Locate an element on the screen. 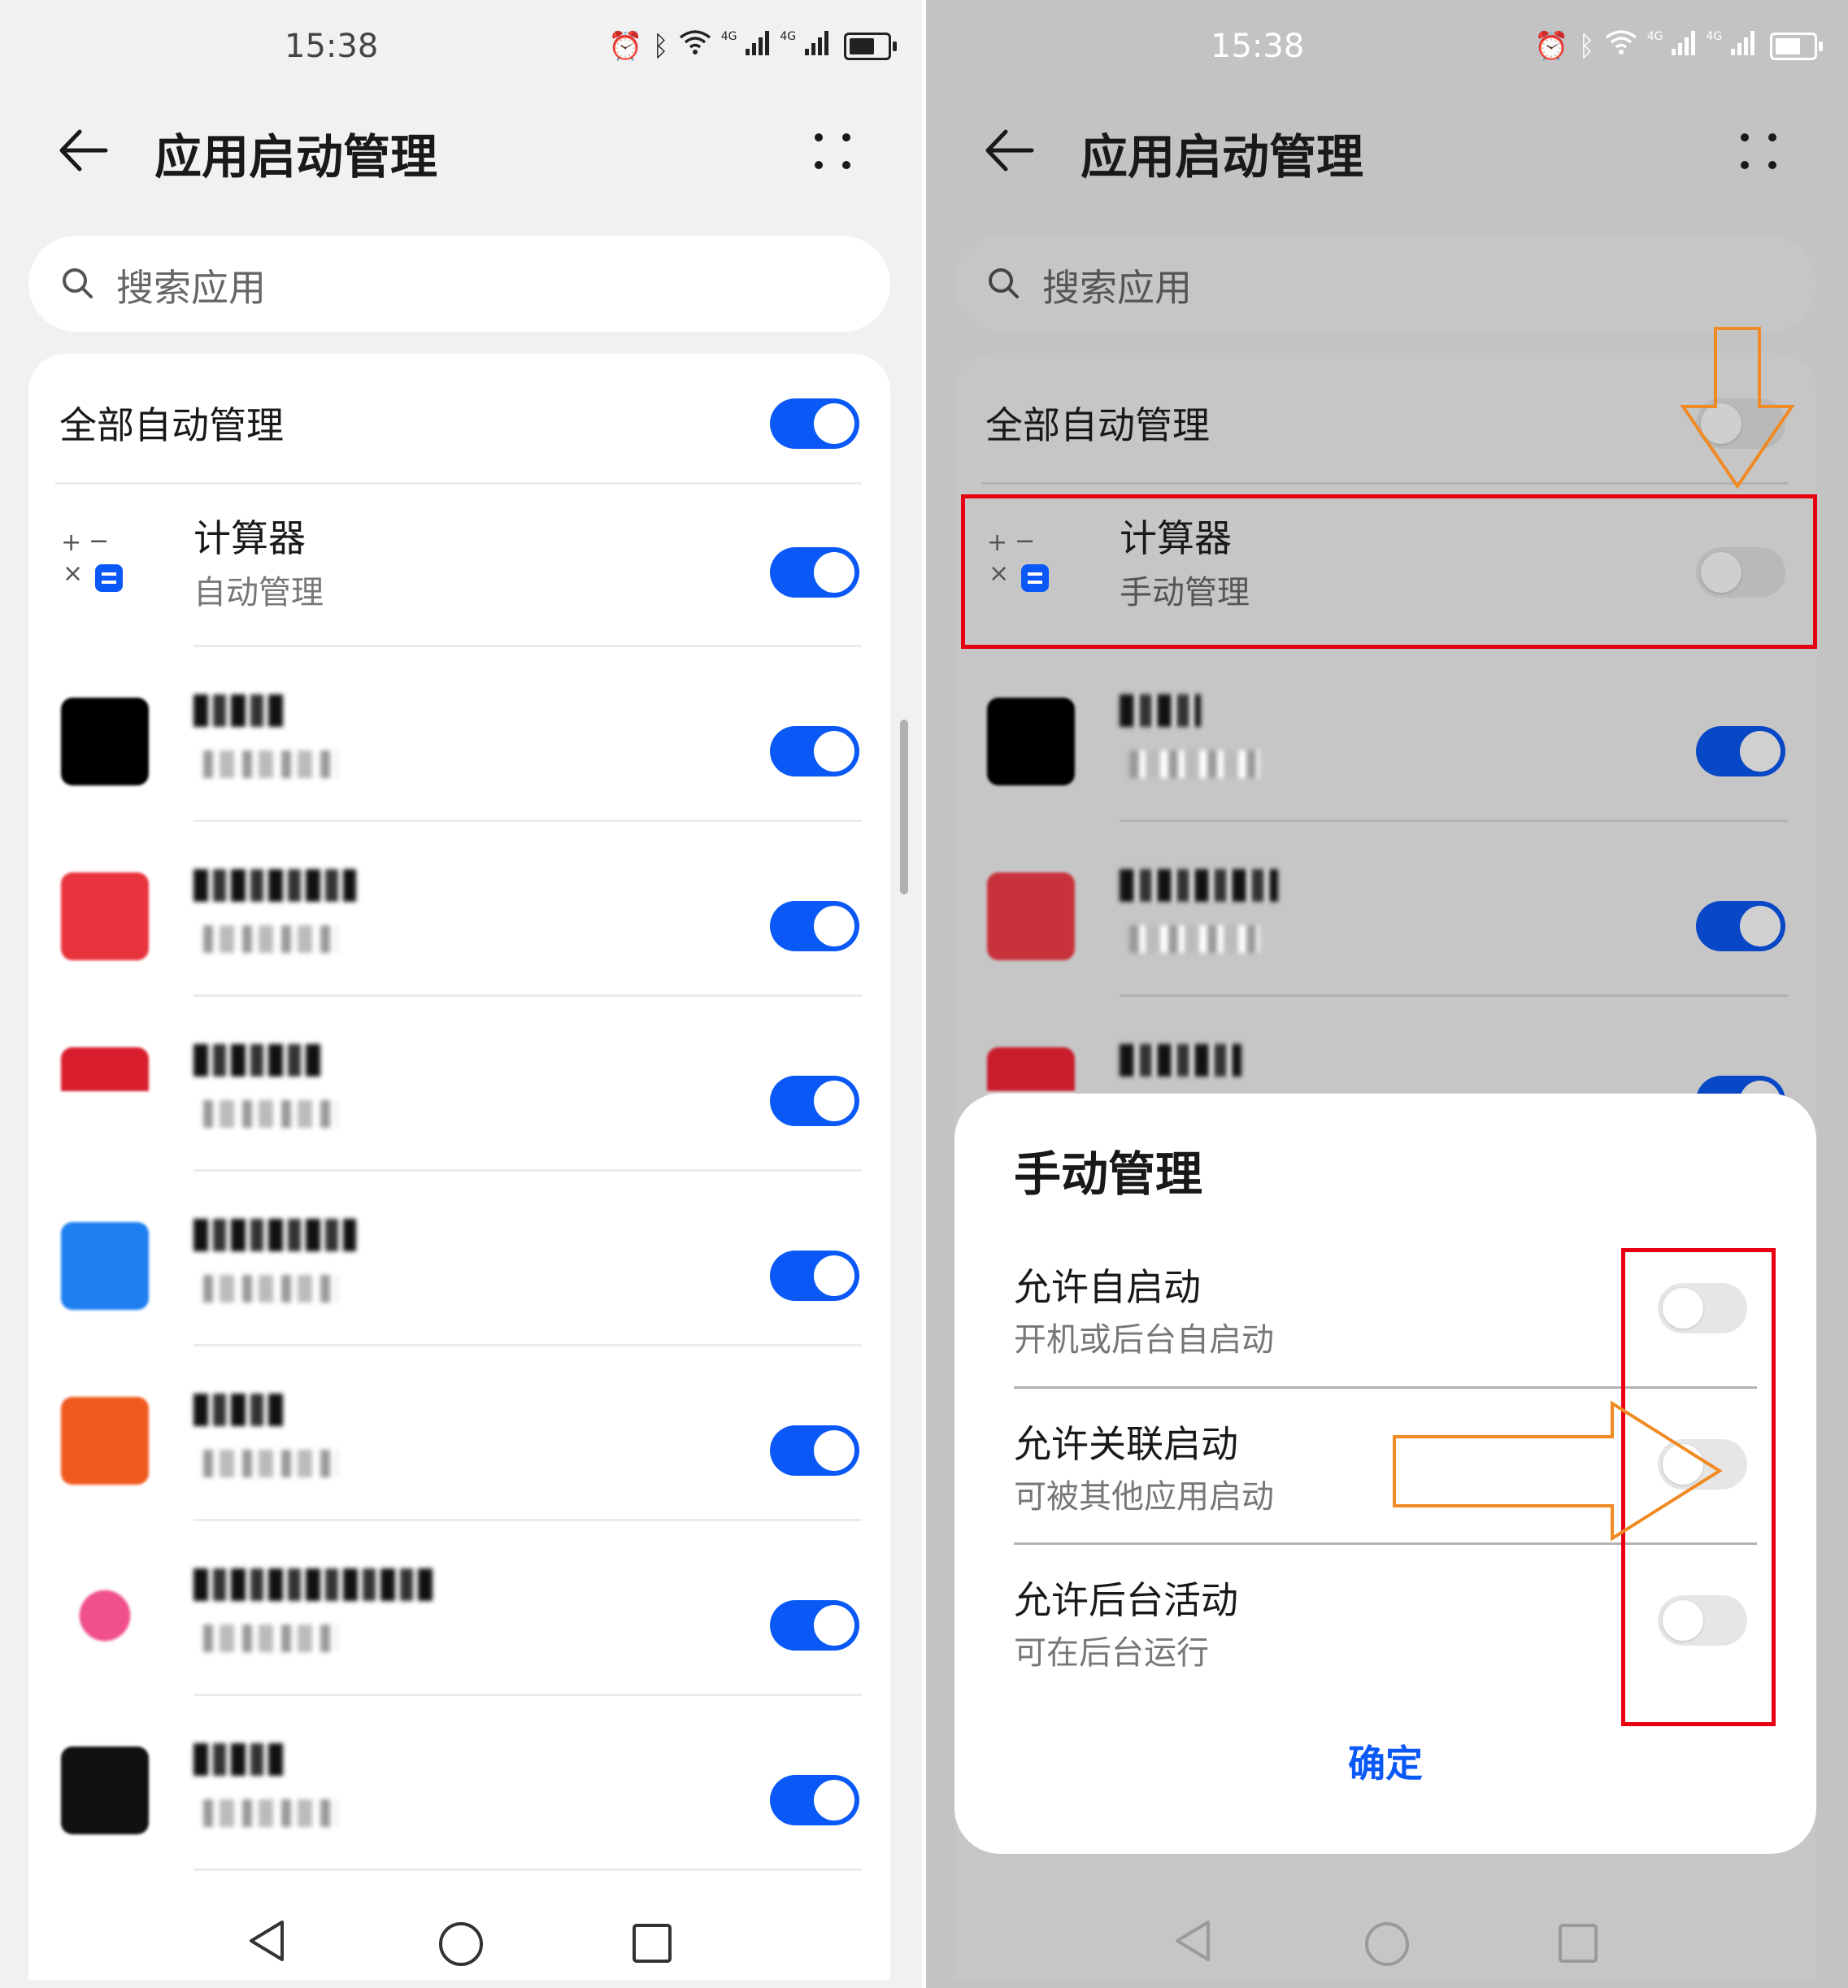  option-label: 允许自启动 is located at coordinates (1107, 1287).